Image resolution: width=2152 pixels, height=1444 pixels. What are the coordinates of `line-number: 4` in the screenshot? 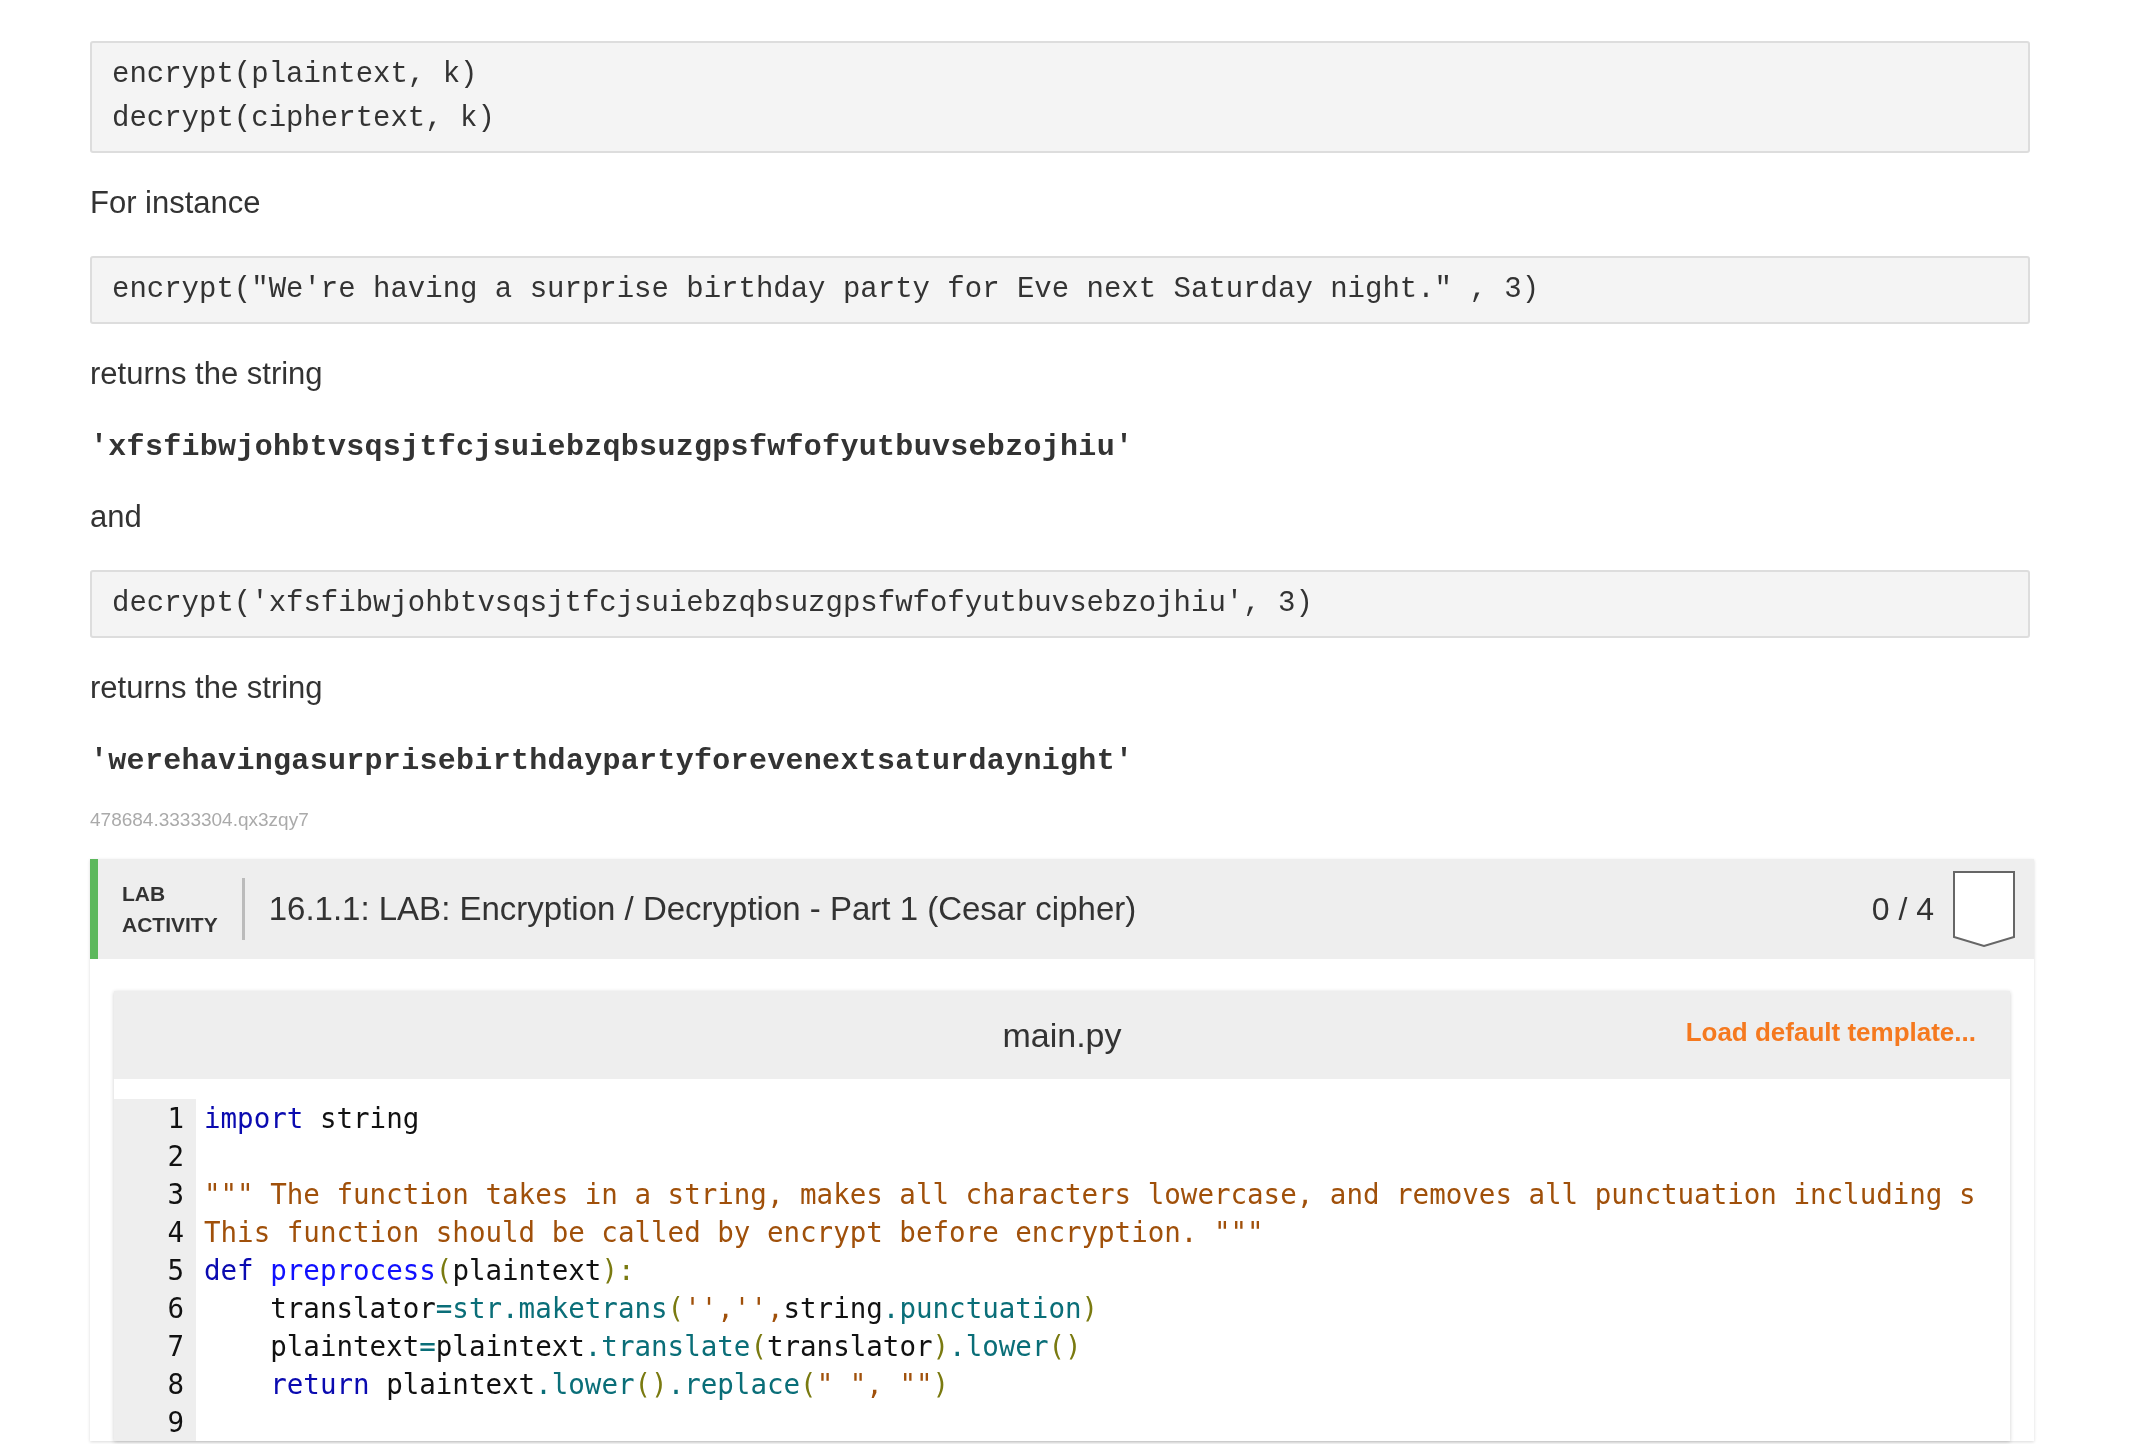 It's located at (155, 1232).